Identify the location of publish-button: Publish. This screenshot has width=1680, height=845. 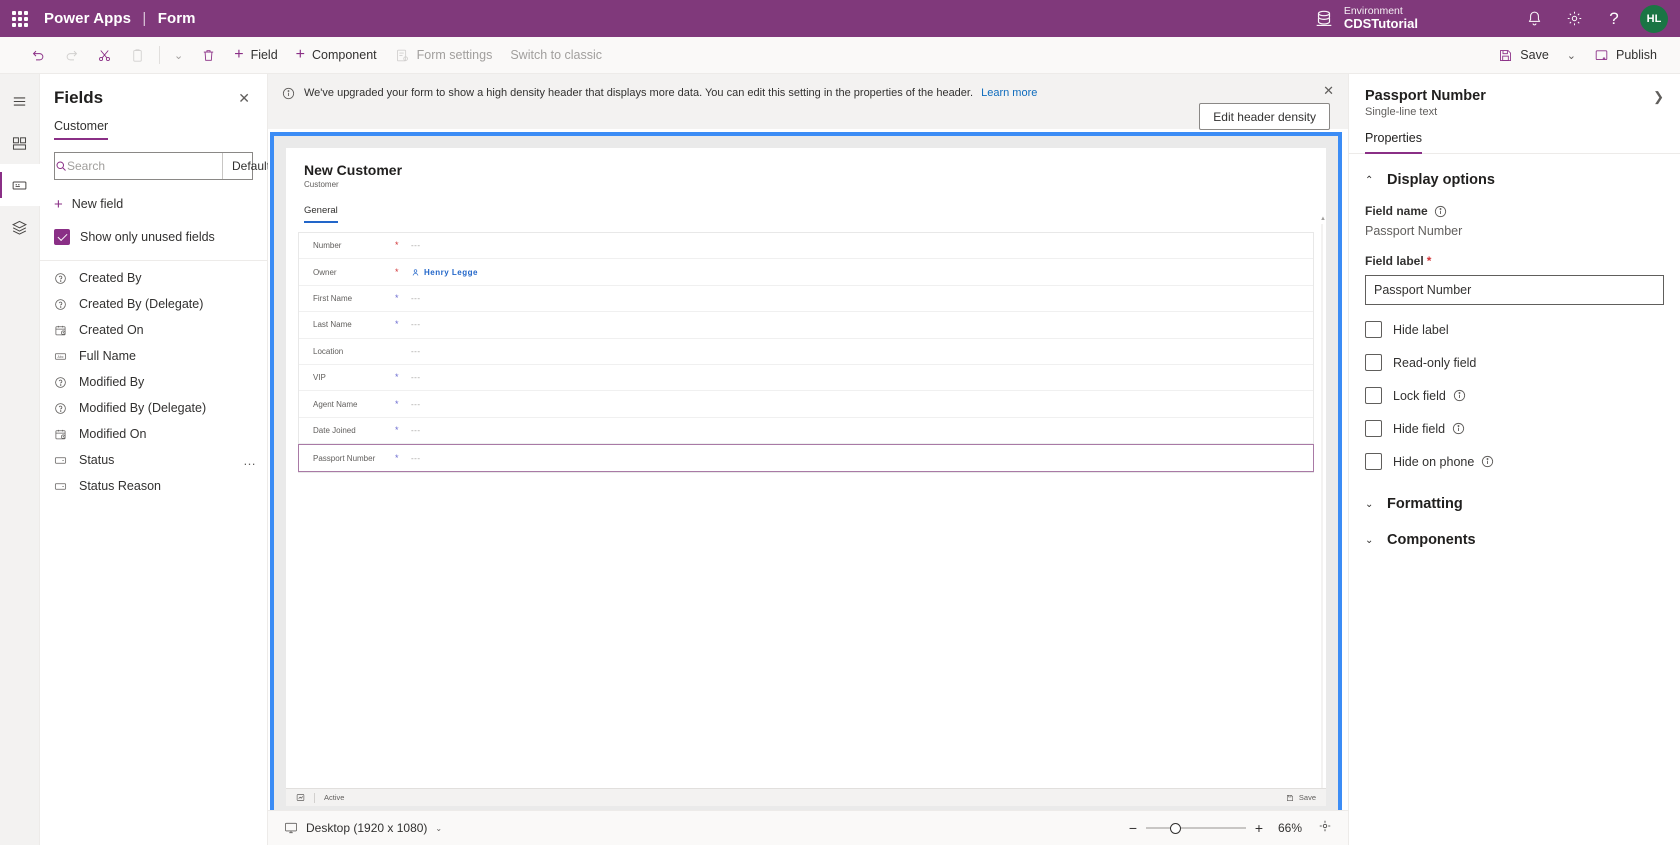
(1625, 55).